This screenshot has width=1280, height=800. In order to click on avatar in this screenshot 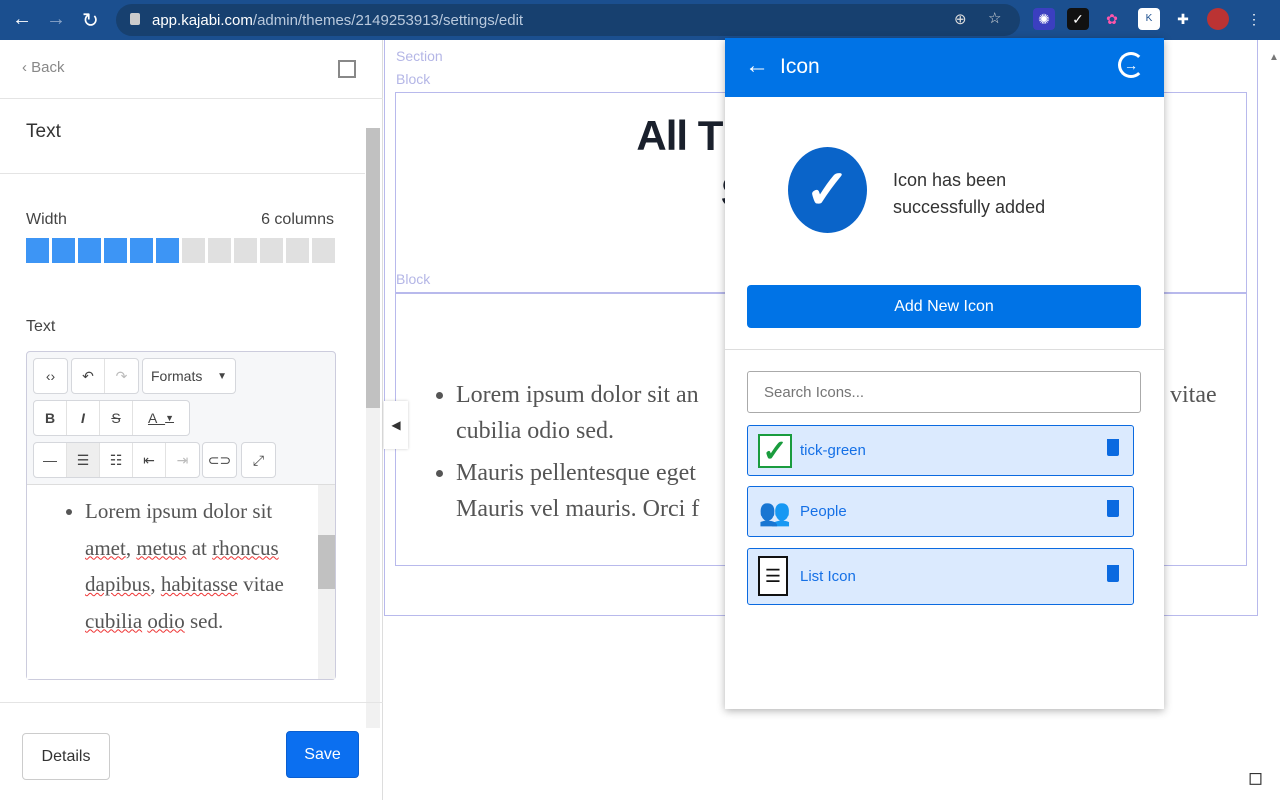, I will do `click(1218, 19)`.